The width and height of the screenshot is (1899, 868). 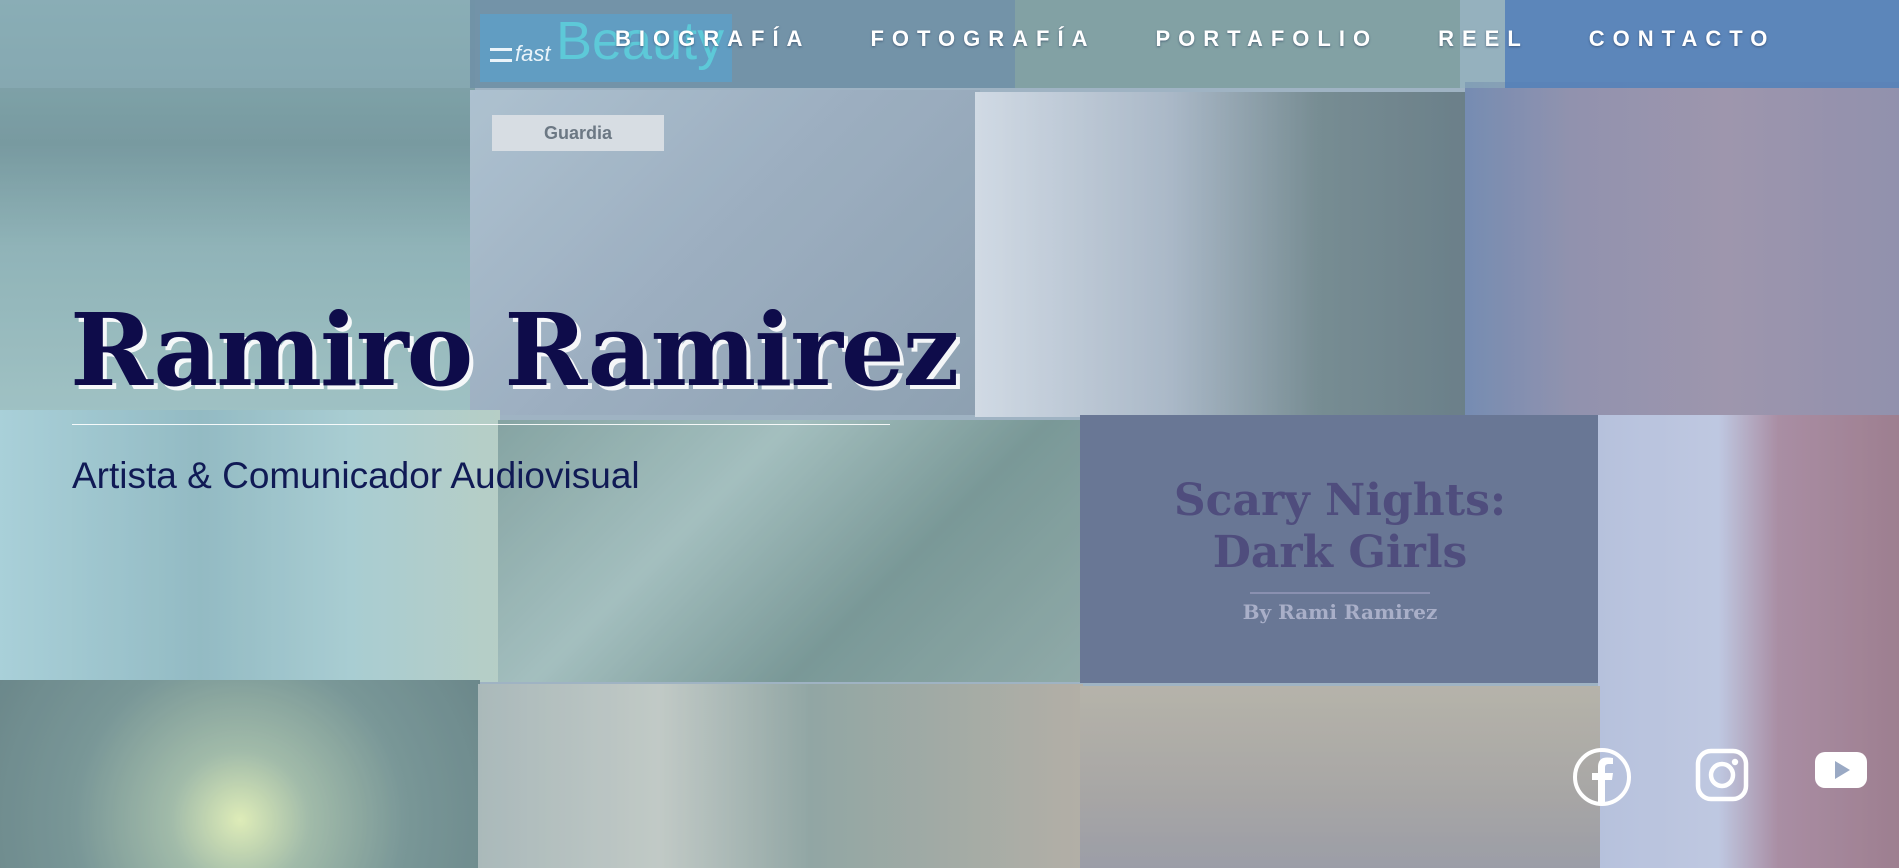 What do you see at coordinates (1340, 526) in the screenshot?
I see `poster-title: Scary Nights: Dark Girls` at bounding box center [1340, 526].